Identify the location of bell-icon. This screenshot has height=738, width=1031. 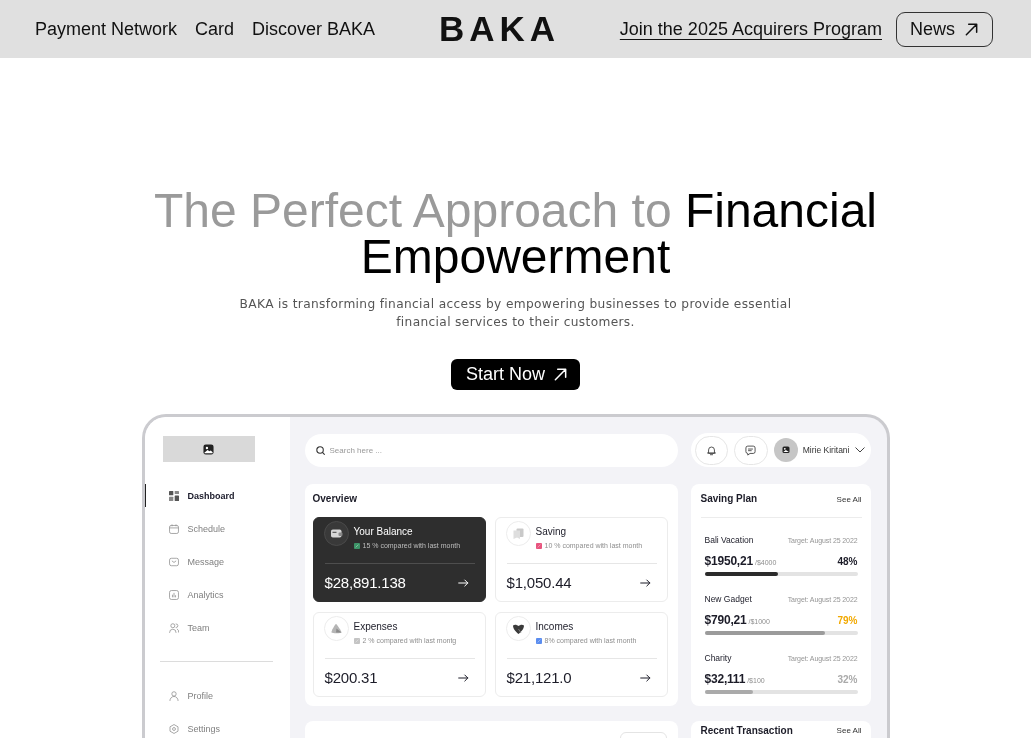
(711, 450).